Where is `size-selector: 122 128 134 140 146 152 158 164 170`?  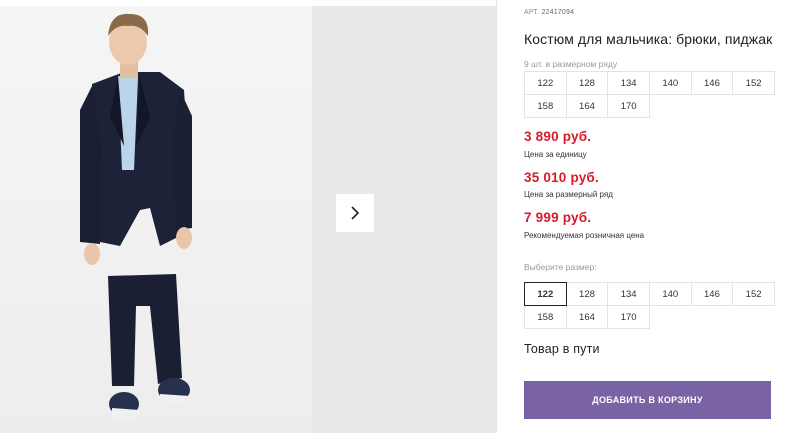
size-selector: 122 128 134 140 146 152 158 164 170 is located at coordinates (649, 305).